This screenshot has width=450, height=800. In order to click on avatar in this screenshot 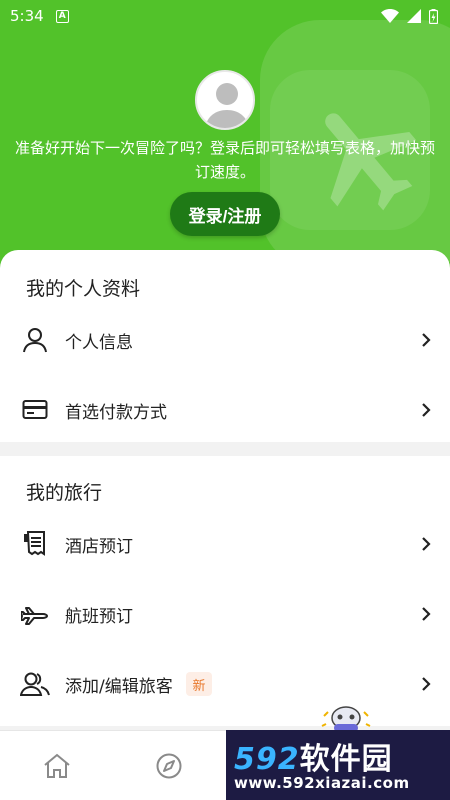, I will do `click(225, 100)`.